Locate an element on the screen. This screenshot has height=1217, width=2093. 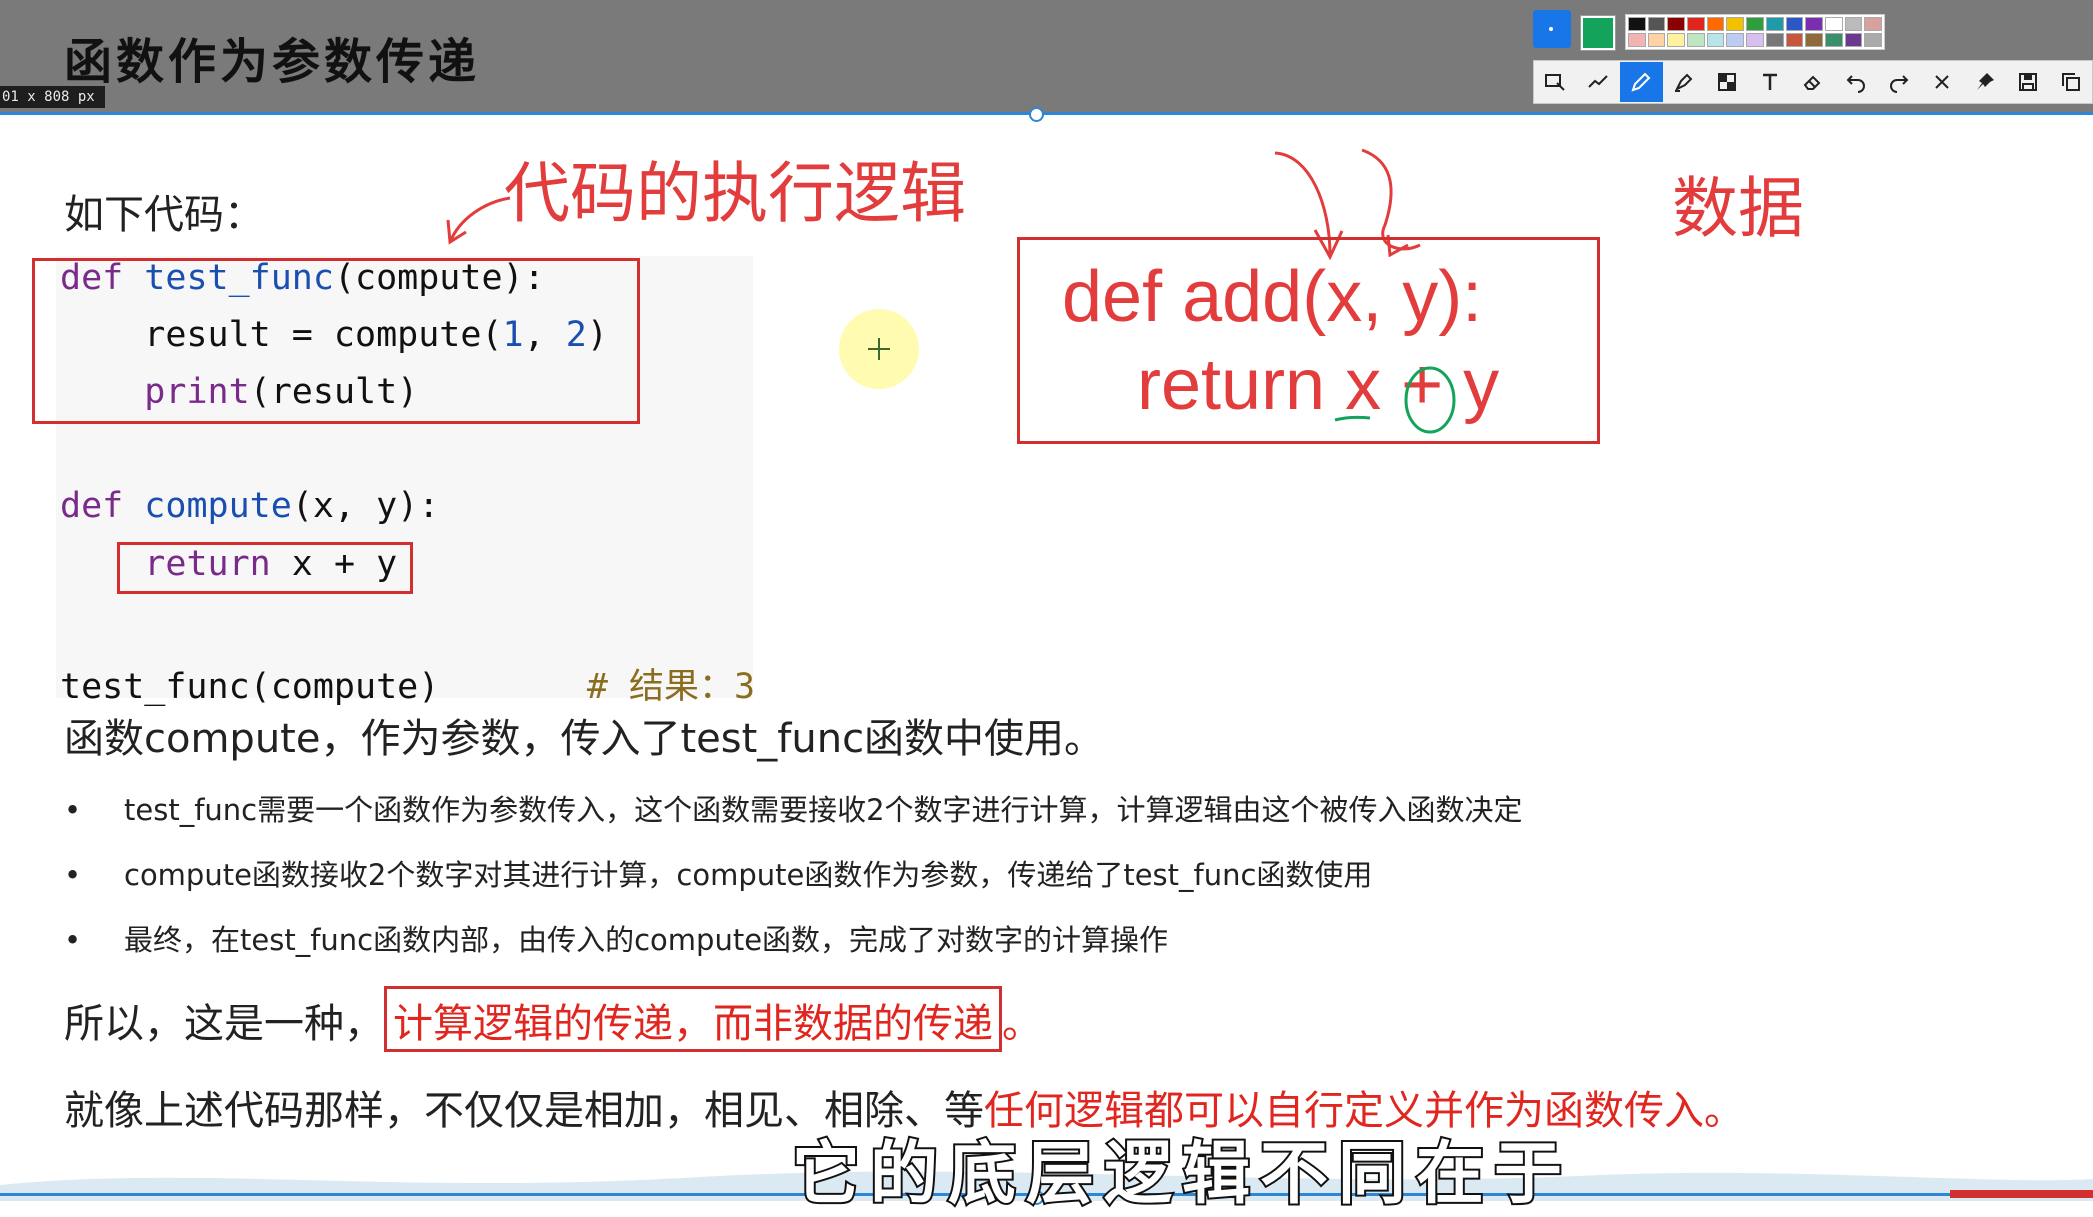
video-subtitle: 它的底层逻辑不同在于 is located at coordinates (1181, 1174).